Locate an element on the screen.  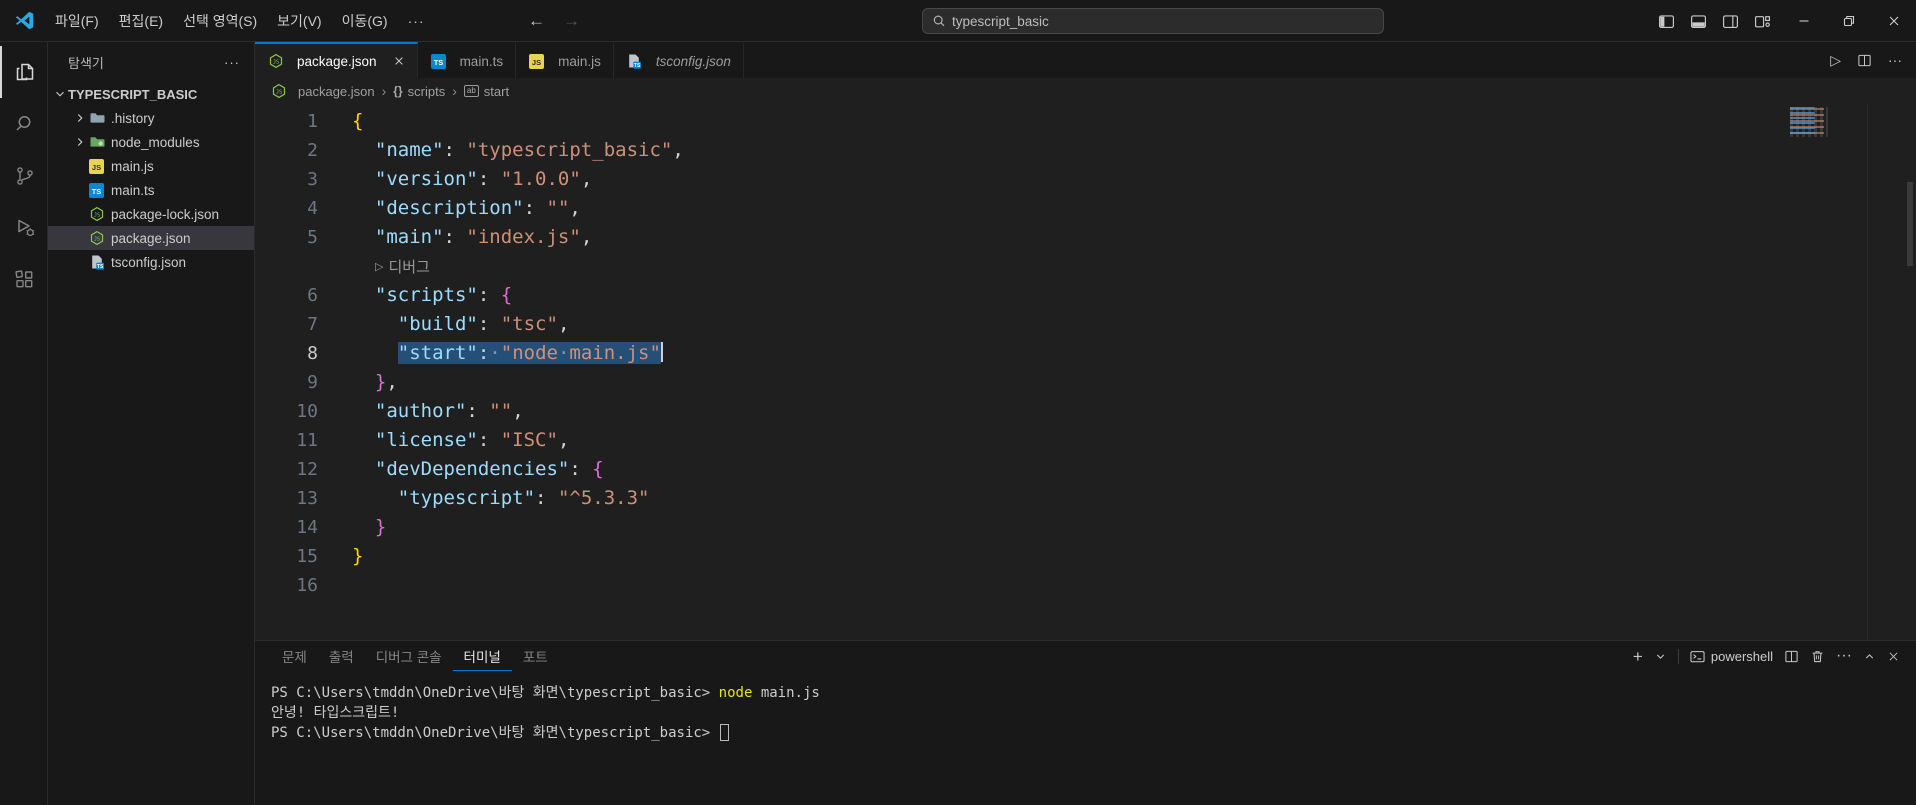
tab-tsconfig.json: TS tsconfig.json is located at coordinates (678, 60).